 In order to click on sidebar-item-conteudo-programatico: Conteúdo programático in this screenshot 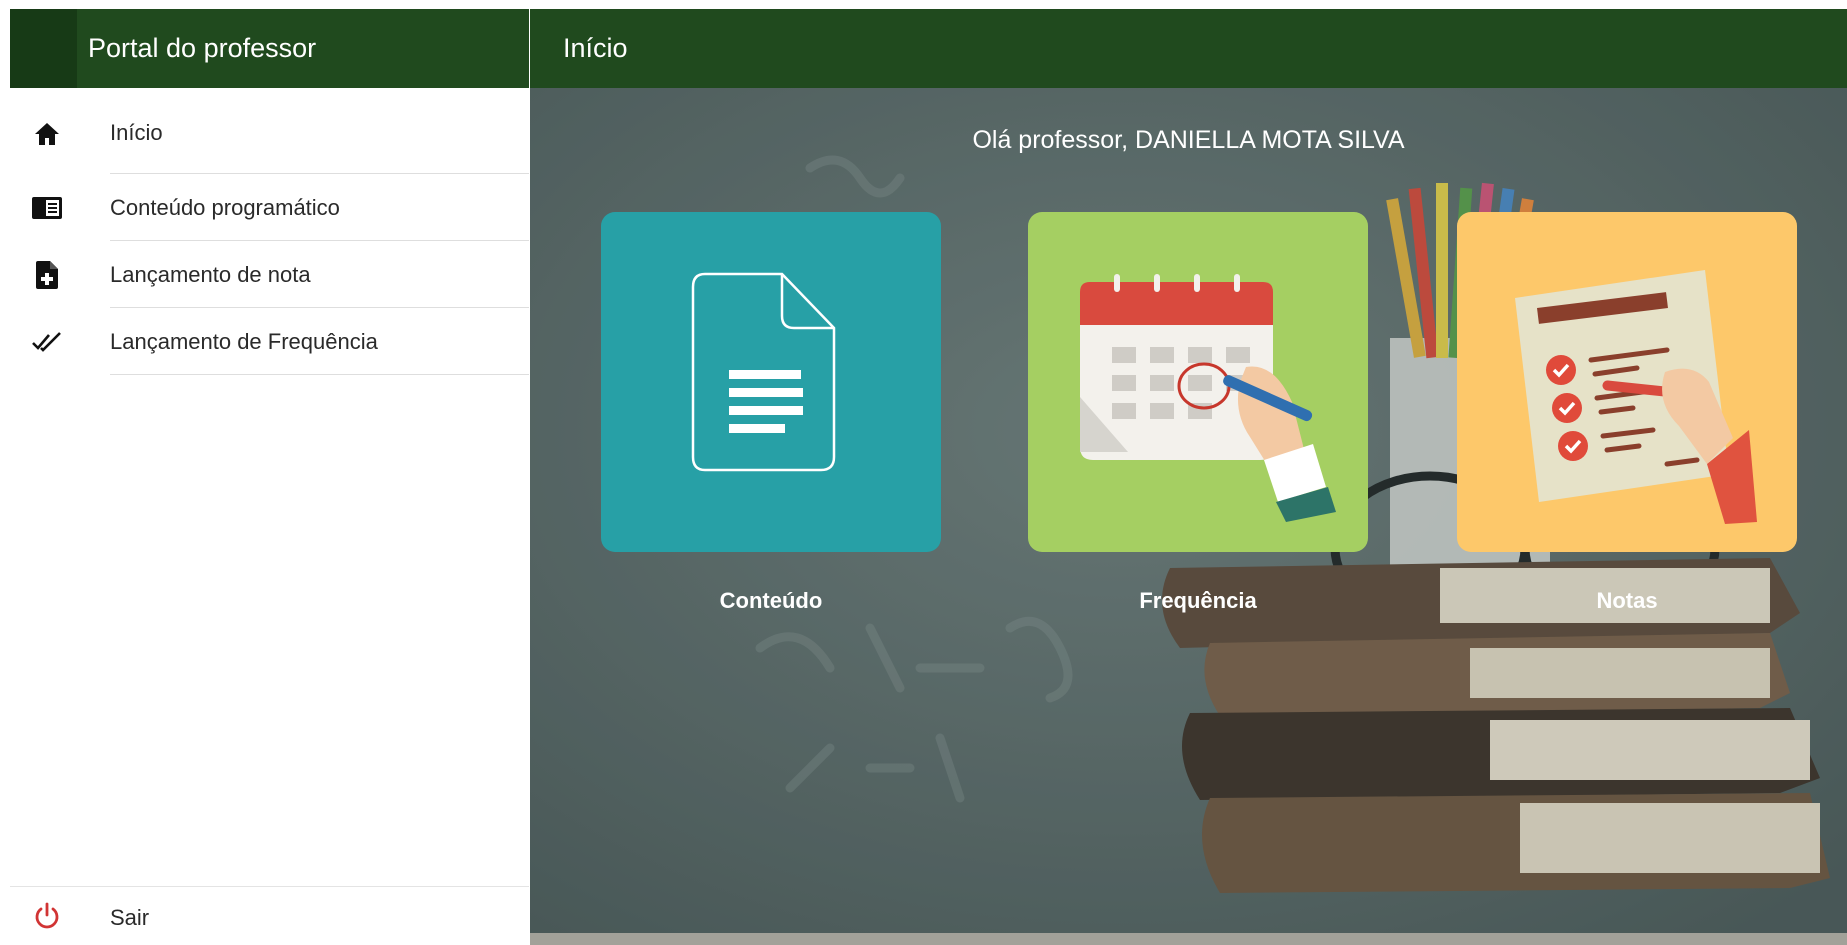, I will do `click(269, 207)`.